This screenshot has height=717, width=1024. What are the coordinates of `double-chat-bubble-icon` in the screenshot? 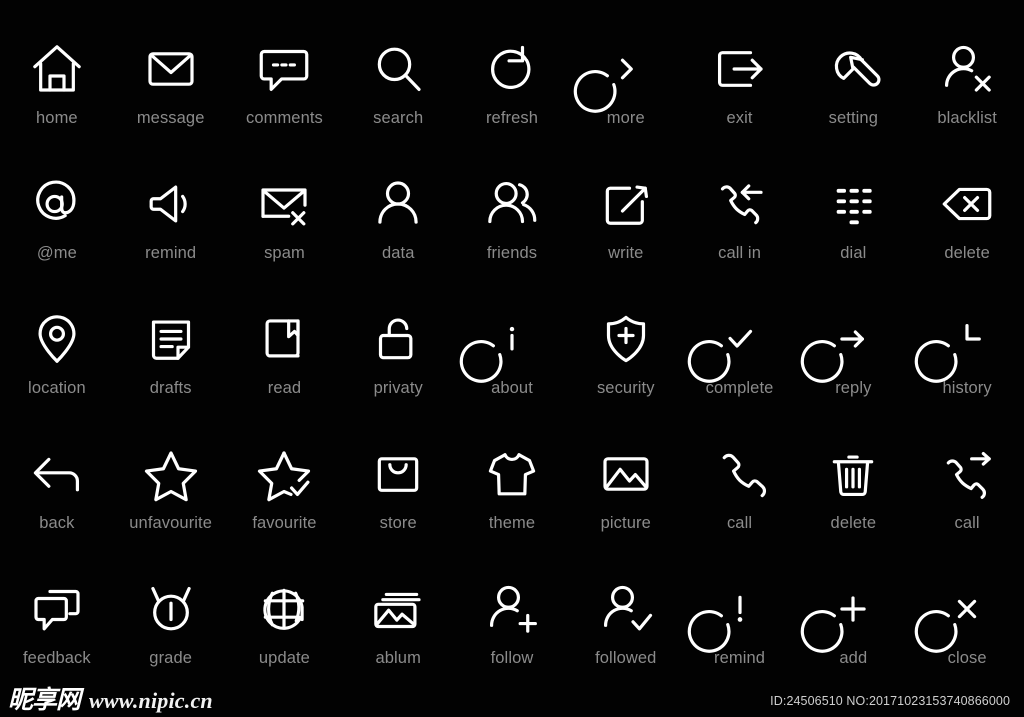 It's located at (57, 609).